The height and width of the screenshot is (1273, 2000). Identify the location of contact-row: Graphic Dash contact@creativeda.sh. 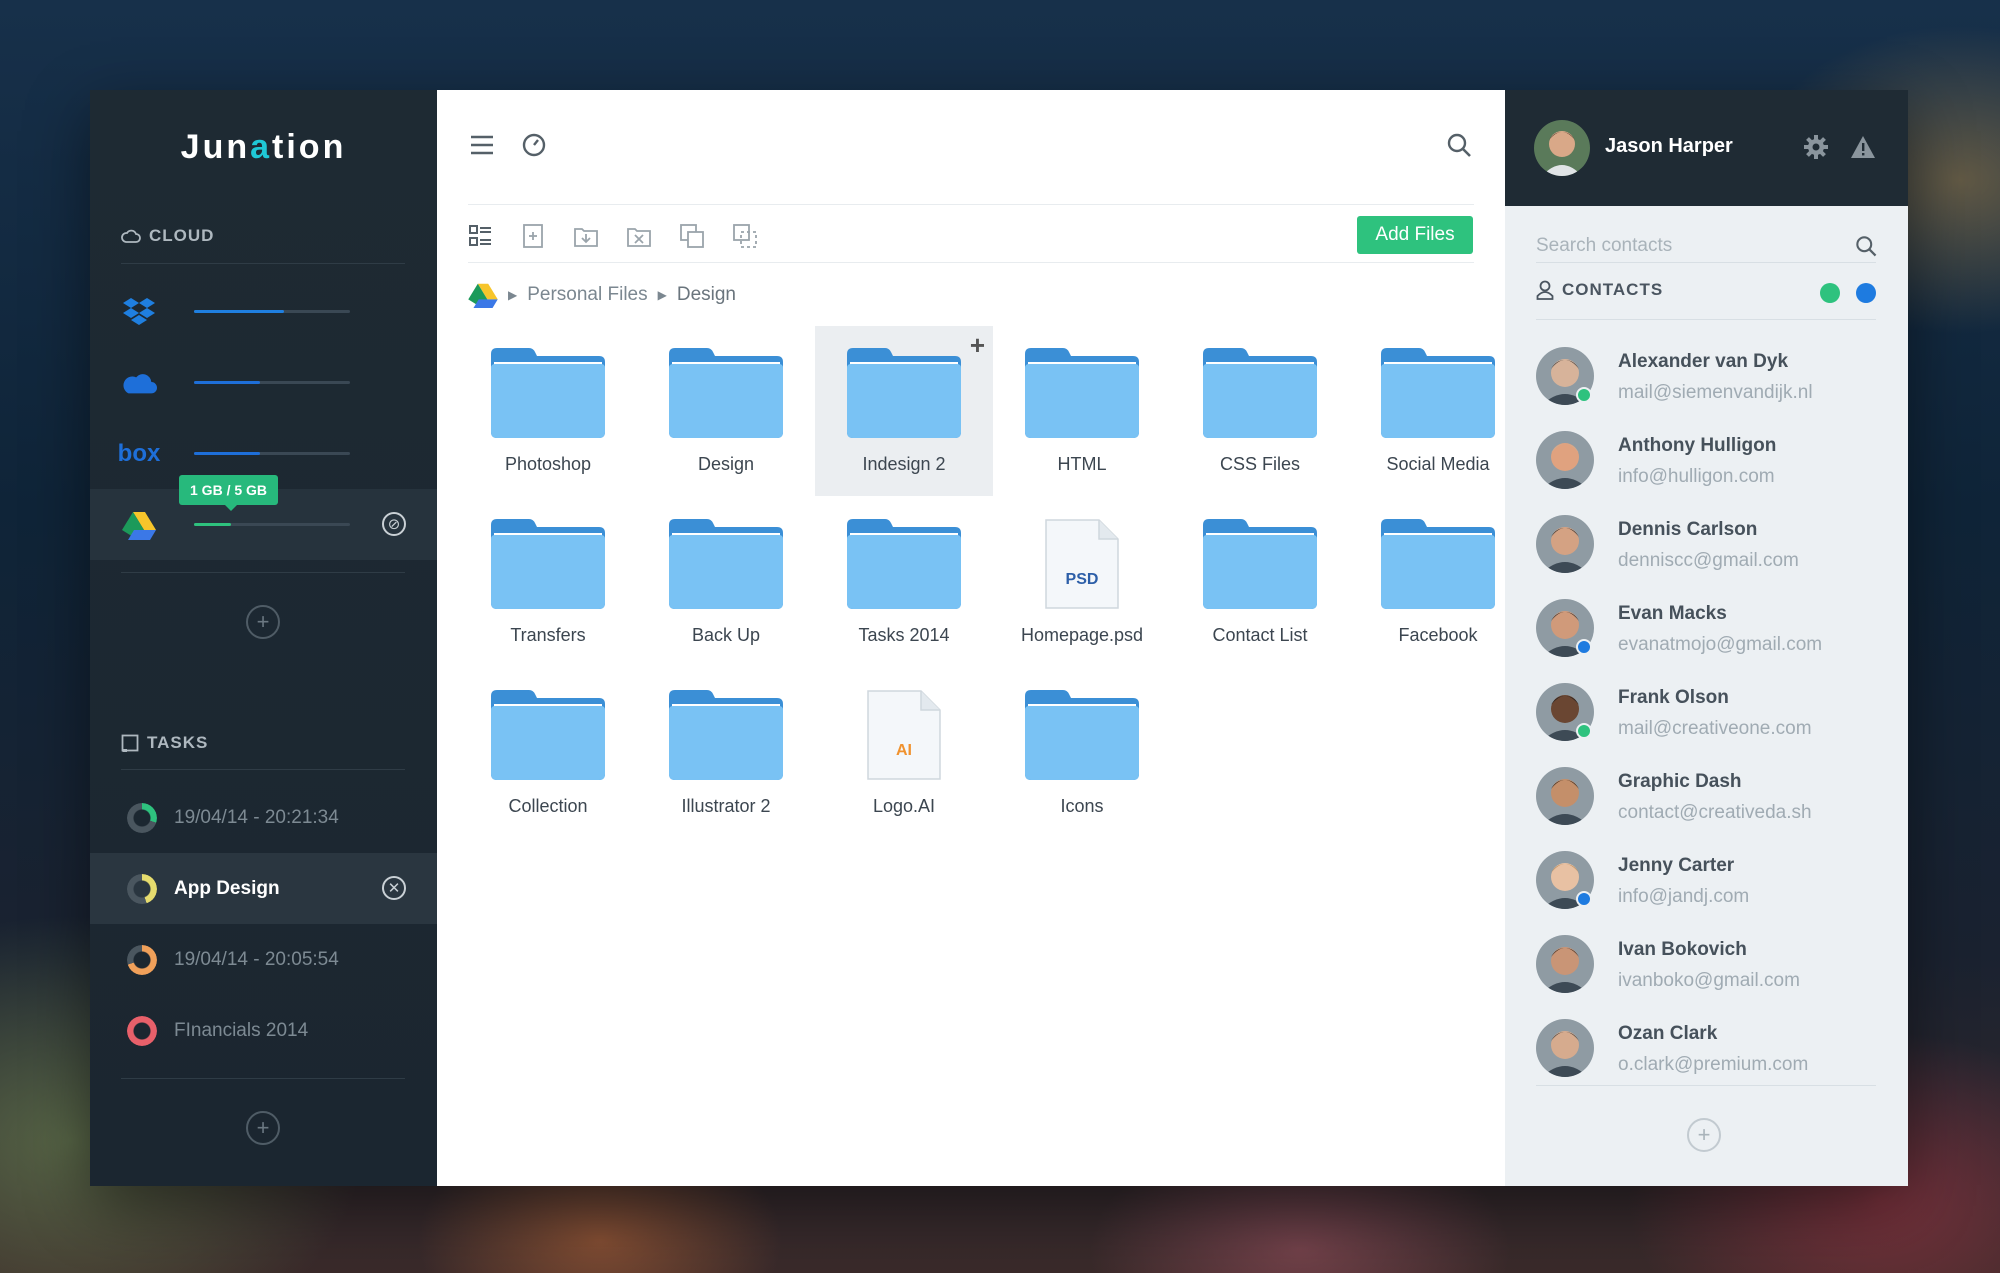
(1706, 809).